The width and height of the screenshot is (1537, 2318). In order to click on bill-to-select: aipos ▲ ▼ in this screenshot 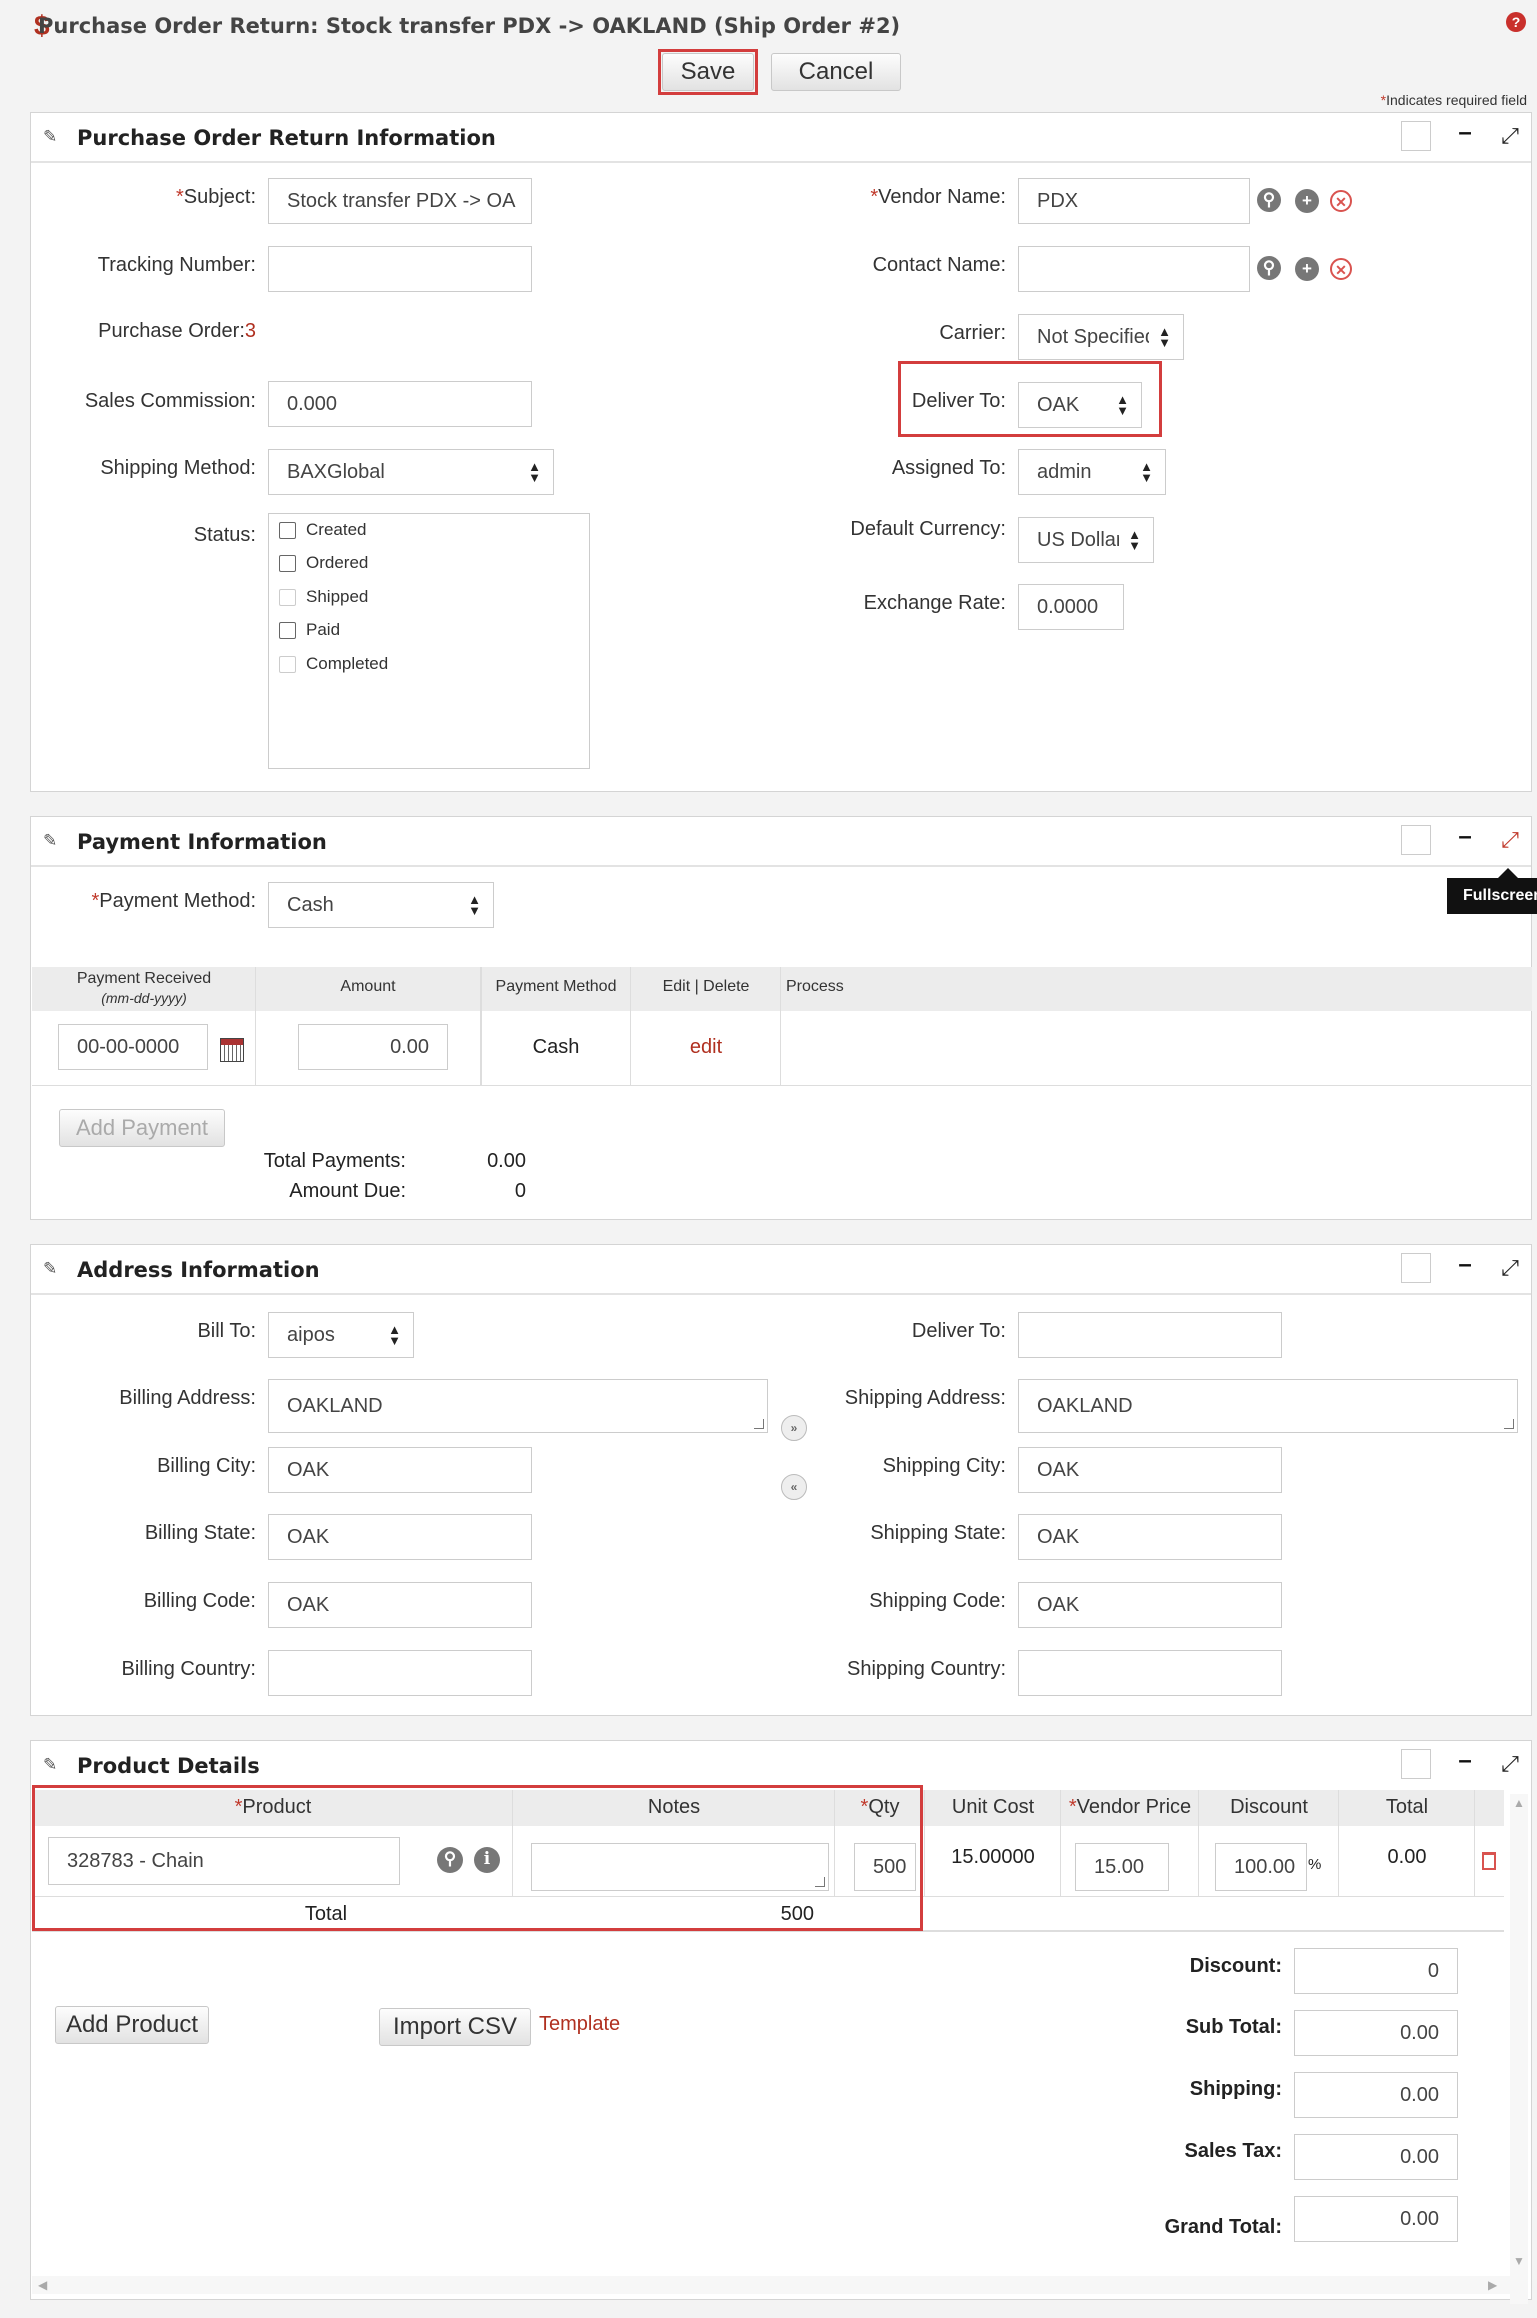, I will do `click(341, 1335)`.